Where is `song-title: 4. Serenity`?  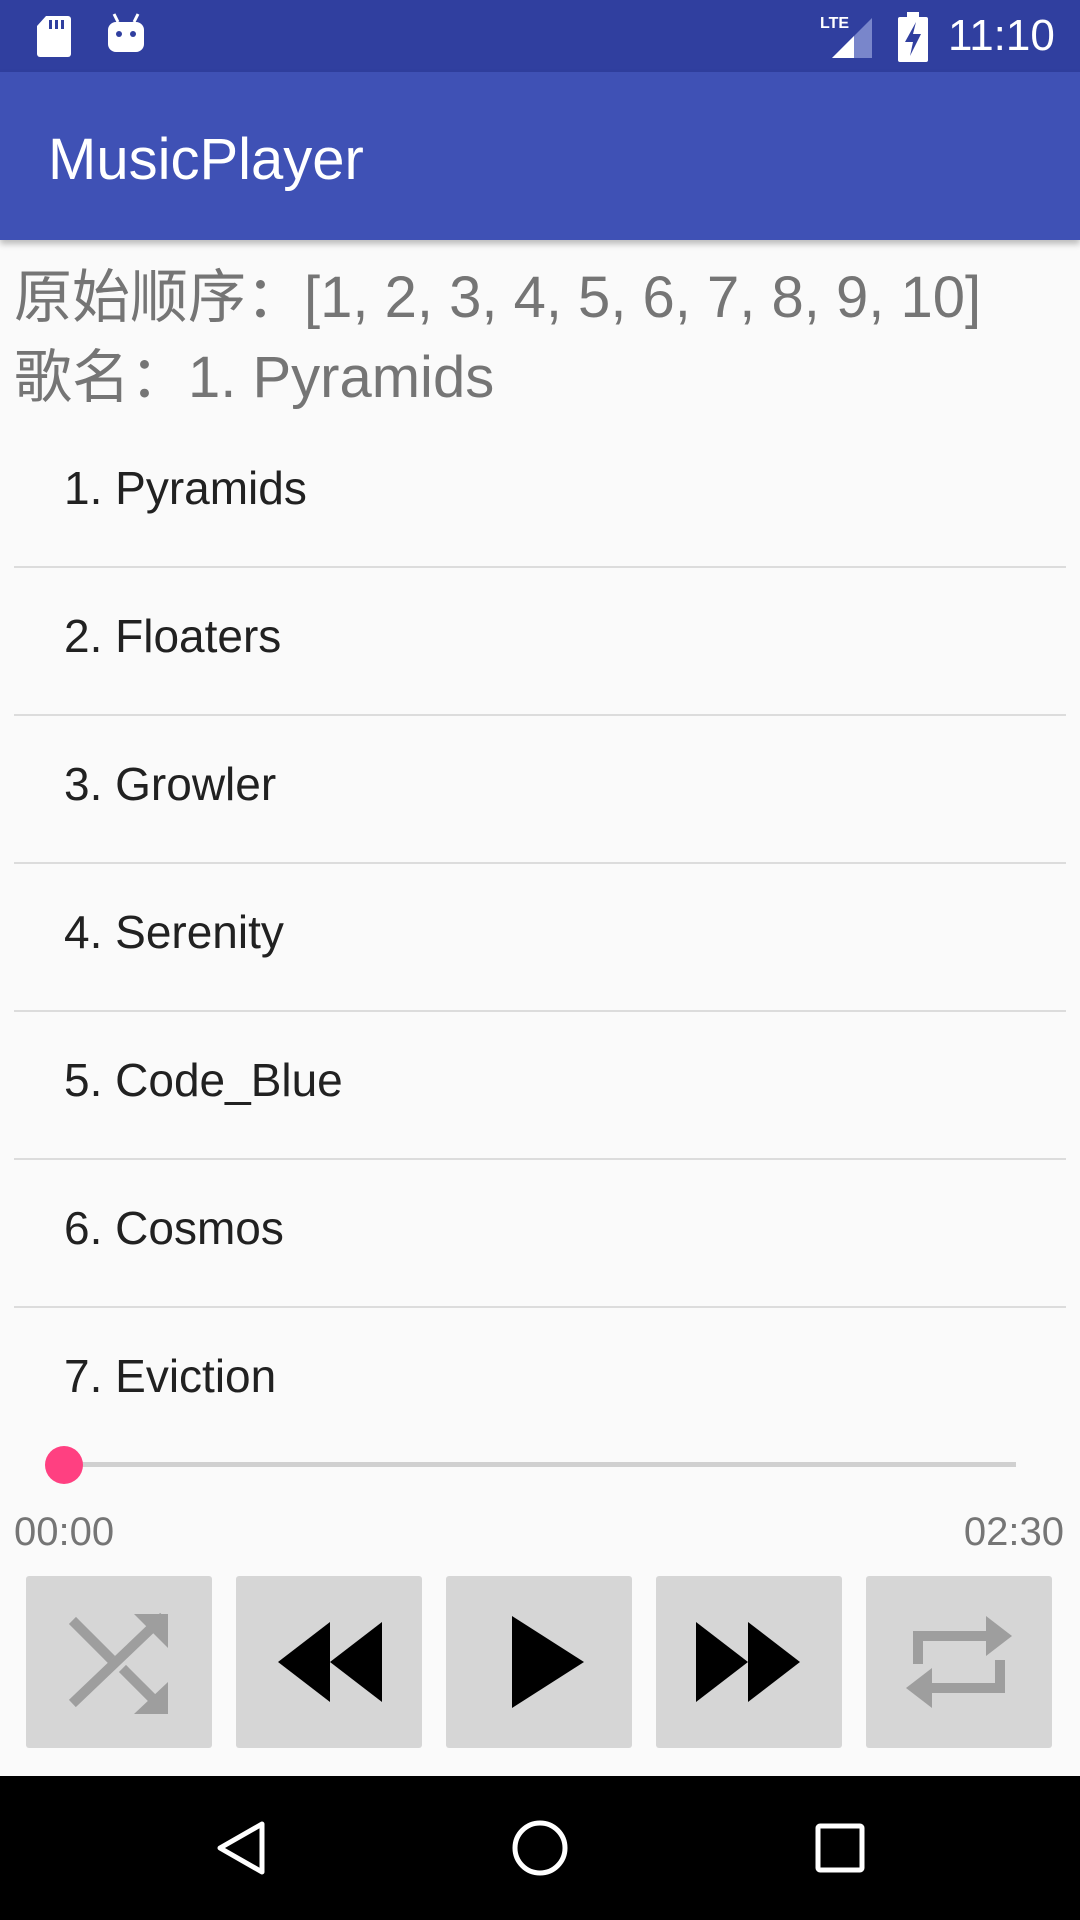 song-title: 4. Serenity is located at coordinates (174, 932).